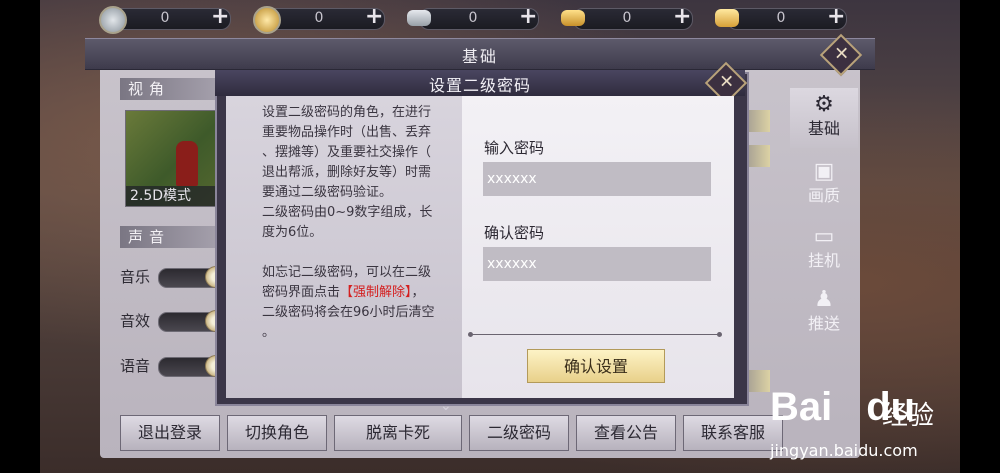 This screenshot has width=1000, height=473. I want to click on tab-basic: ⚙ 基础, so click(824, 118).